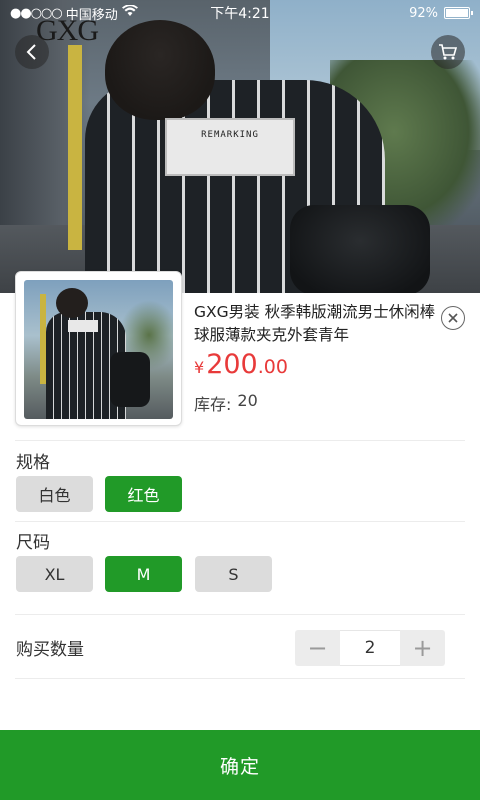 The width and height of the screenshot is (480, 800). Describe the element at coordinates (213, 404) in the screenshot. I see `stock-label: 库存:` at that location.